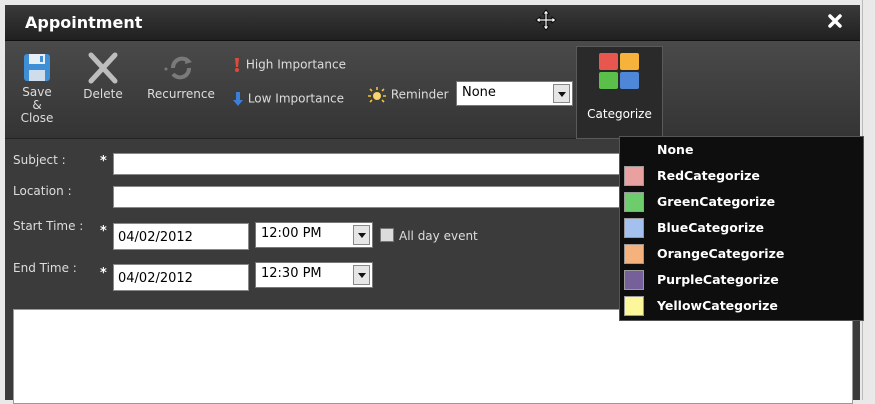 Image resolution: width=875 pixels, height=404 pixels. Describe the element at coordinates (634, 280) in the screenshot. I see `purple-swatch-icon` at that location.